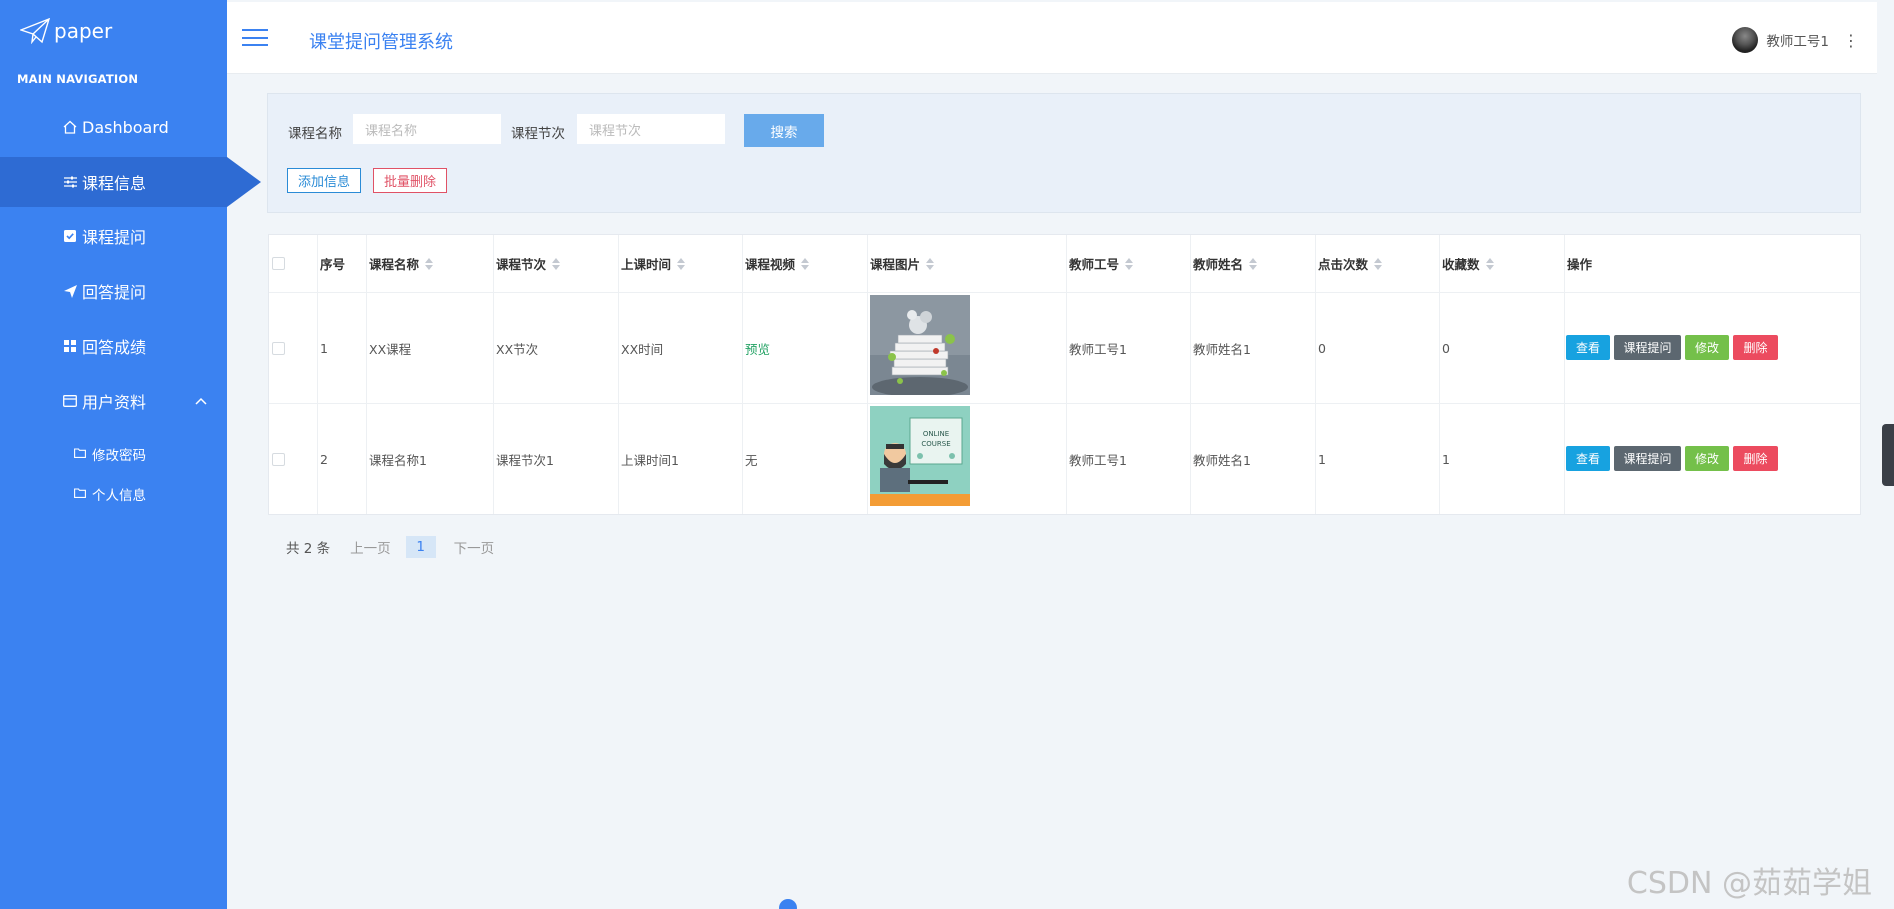 The height and width of the screenshot is (909, 1894). I want to click on prev-page-button: 上一页, so click(370, 547).